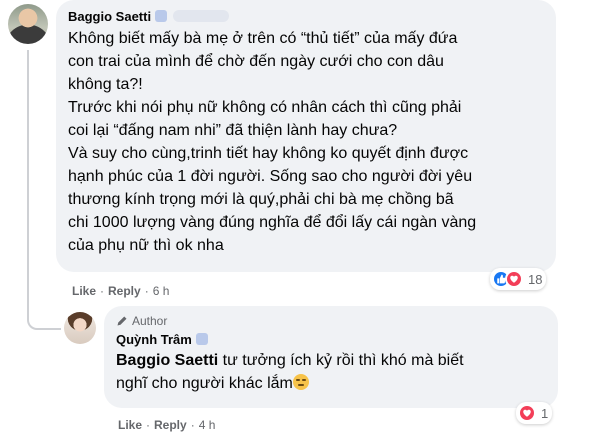 The height and width of the screenshot is (436, 590). What do you see at coordinates (109, 17) in the screenshot?
I see `commenter-name: Baggio Saetti` at bounding box center [109, 17].